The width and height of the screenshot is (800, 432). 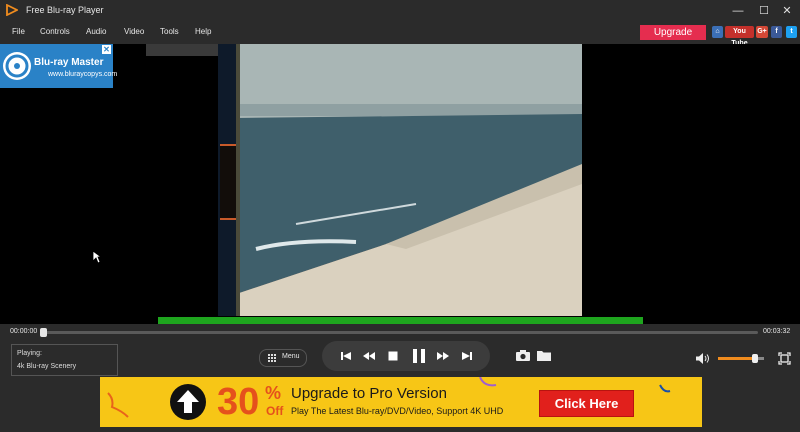 I want to click on close-icon: ✕, so click(x=106, y=49).